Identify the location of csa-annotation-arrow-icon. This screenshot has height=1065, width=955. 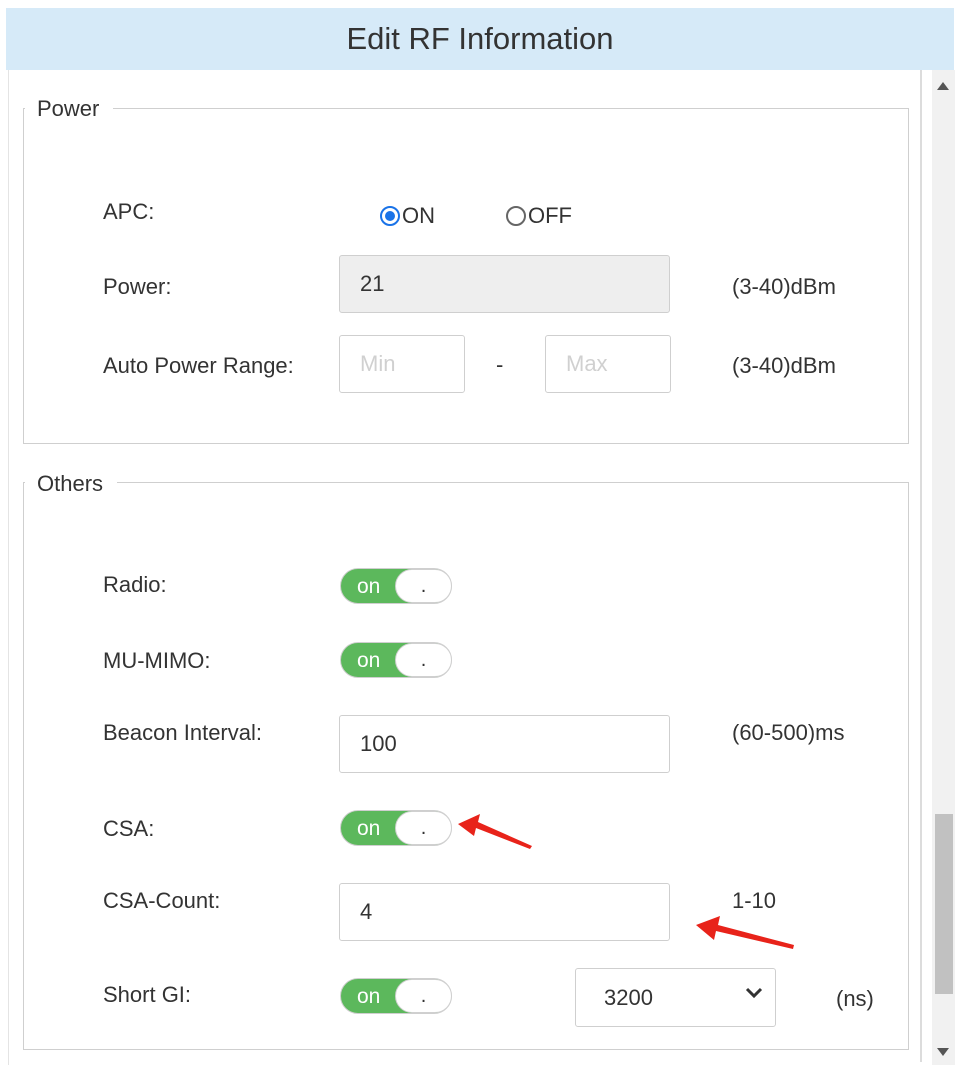
(495, 831).